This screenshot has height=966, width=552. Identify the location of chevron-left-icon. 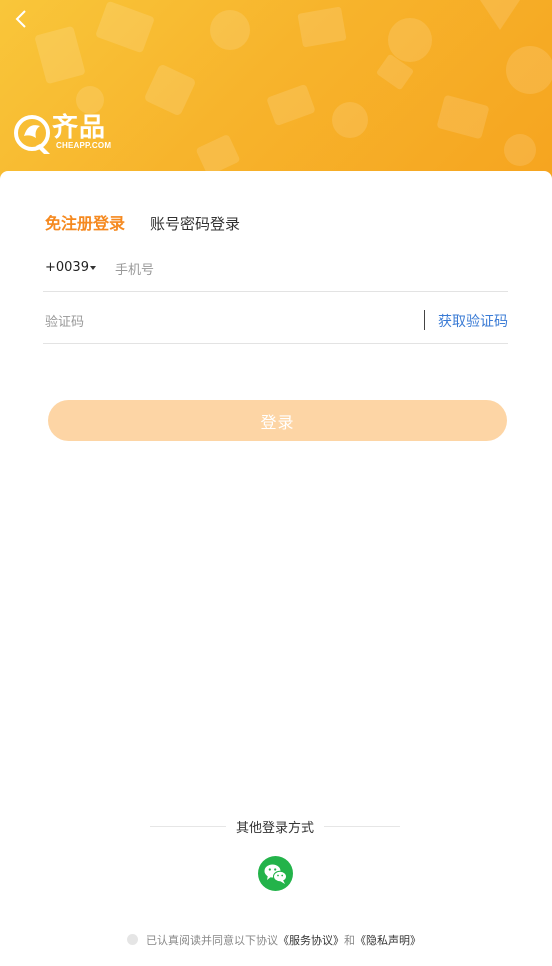
(20, 19).